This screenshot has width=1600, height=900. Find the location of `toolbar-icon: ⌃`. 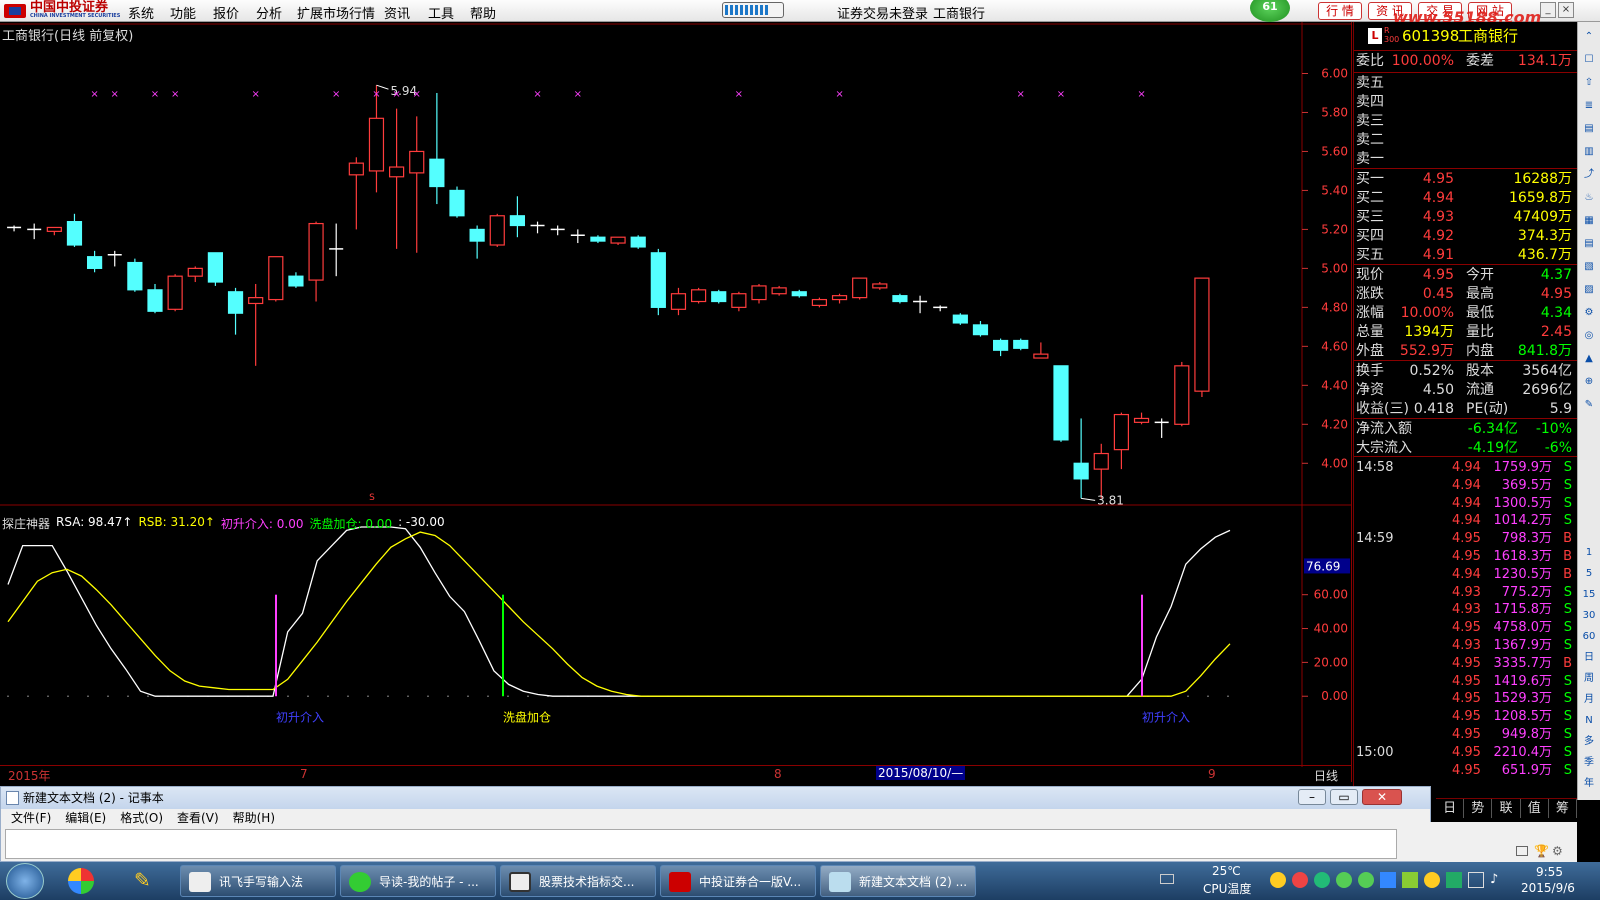

toolbar-icon: ⌃ is located at coordinates (1589, 36).